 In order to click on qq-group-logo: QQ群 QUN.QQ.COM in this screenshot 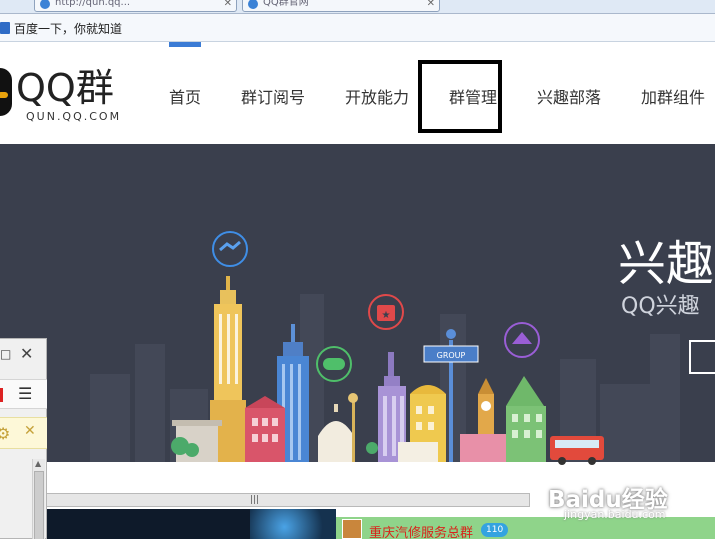, I will do `click(65, 94)`.